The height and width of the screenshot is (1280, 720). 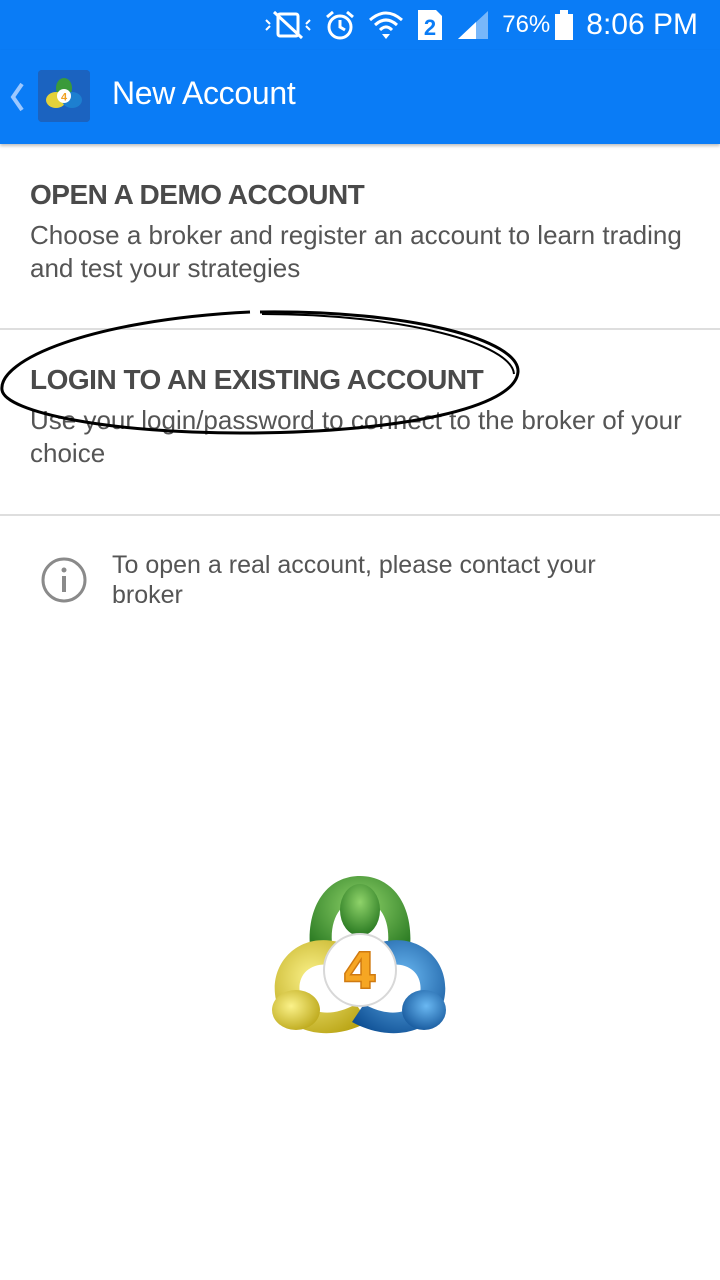 What do you see at coordinates (473, 25) in the screenshot?
I see `signal-icon` at bounding box center [473, 25].